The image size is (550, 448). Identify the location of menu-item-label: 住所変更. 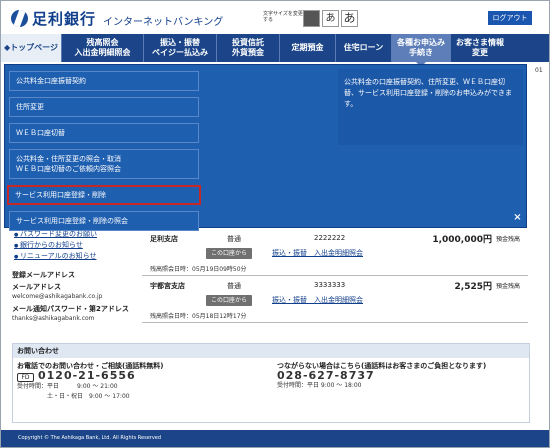
(30, 107).